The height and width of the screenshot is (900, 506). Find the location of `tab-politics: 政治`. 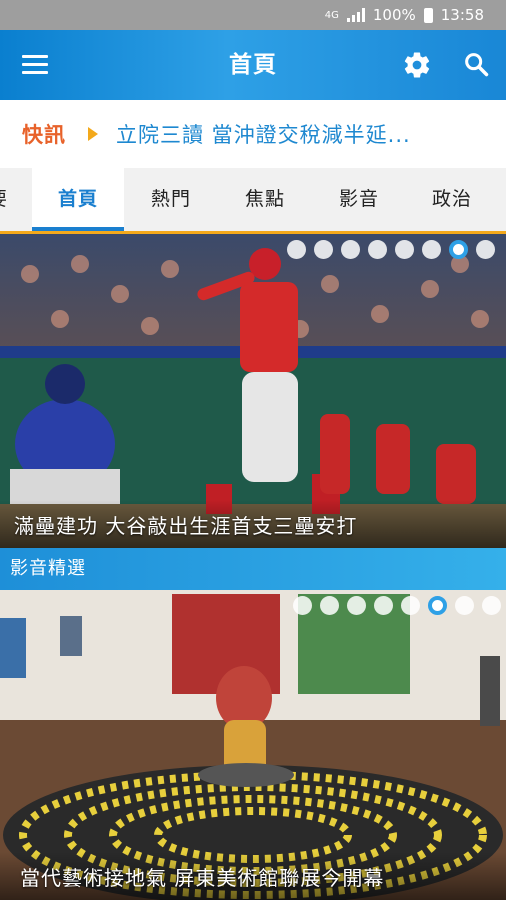

tab-politics: 政治 is located at coordinates (452, 199).